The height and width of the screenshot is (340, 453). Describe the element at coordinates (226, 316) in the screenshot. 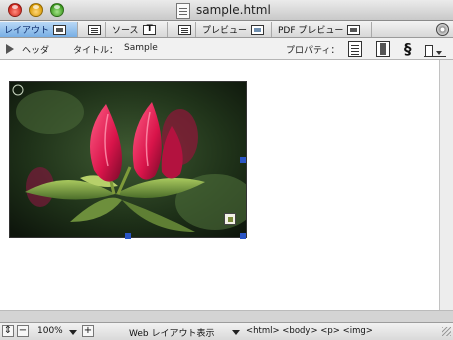

I see `horizontal-scrollbar` at that location.